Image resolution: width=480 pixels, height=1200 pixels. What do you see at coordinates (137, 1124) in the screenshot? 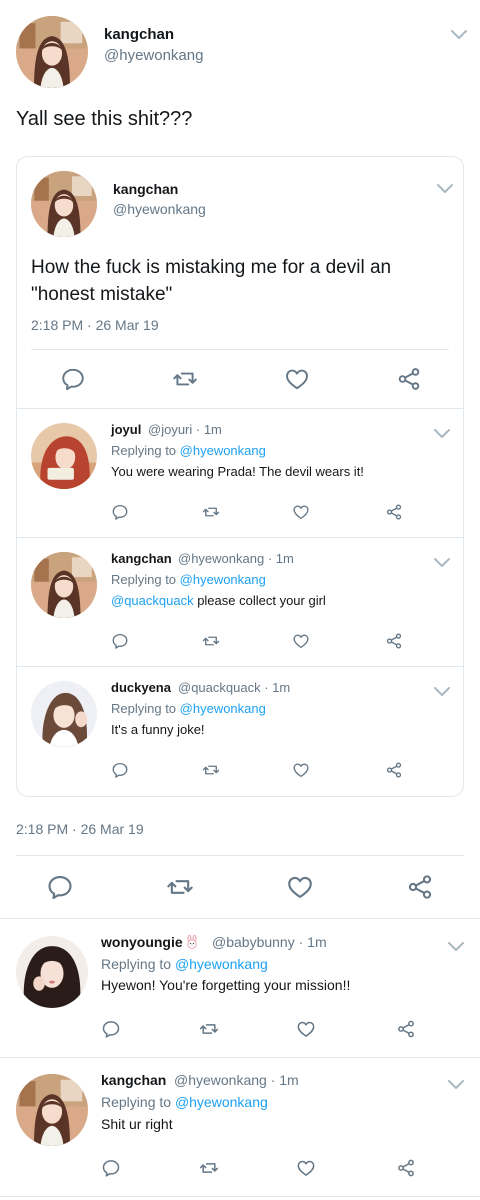
I see `reply-text: Shit ur right` at bounding box center [137, 1124].